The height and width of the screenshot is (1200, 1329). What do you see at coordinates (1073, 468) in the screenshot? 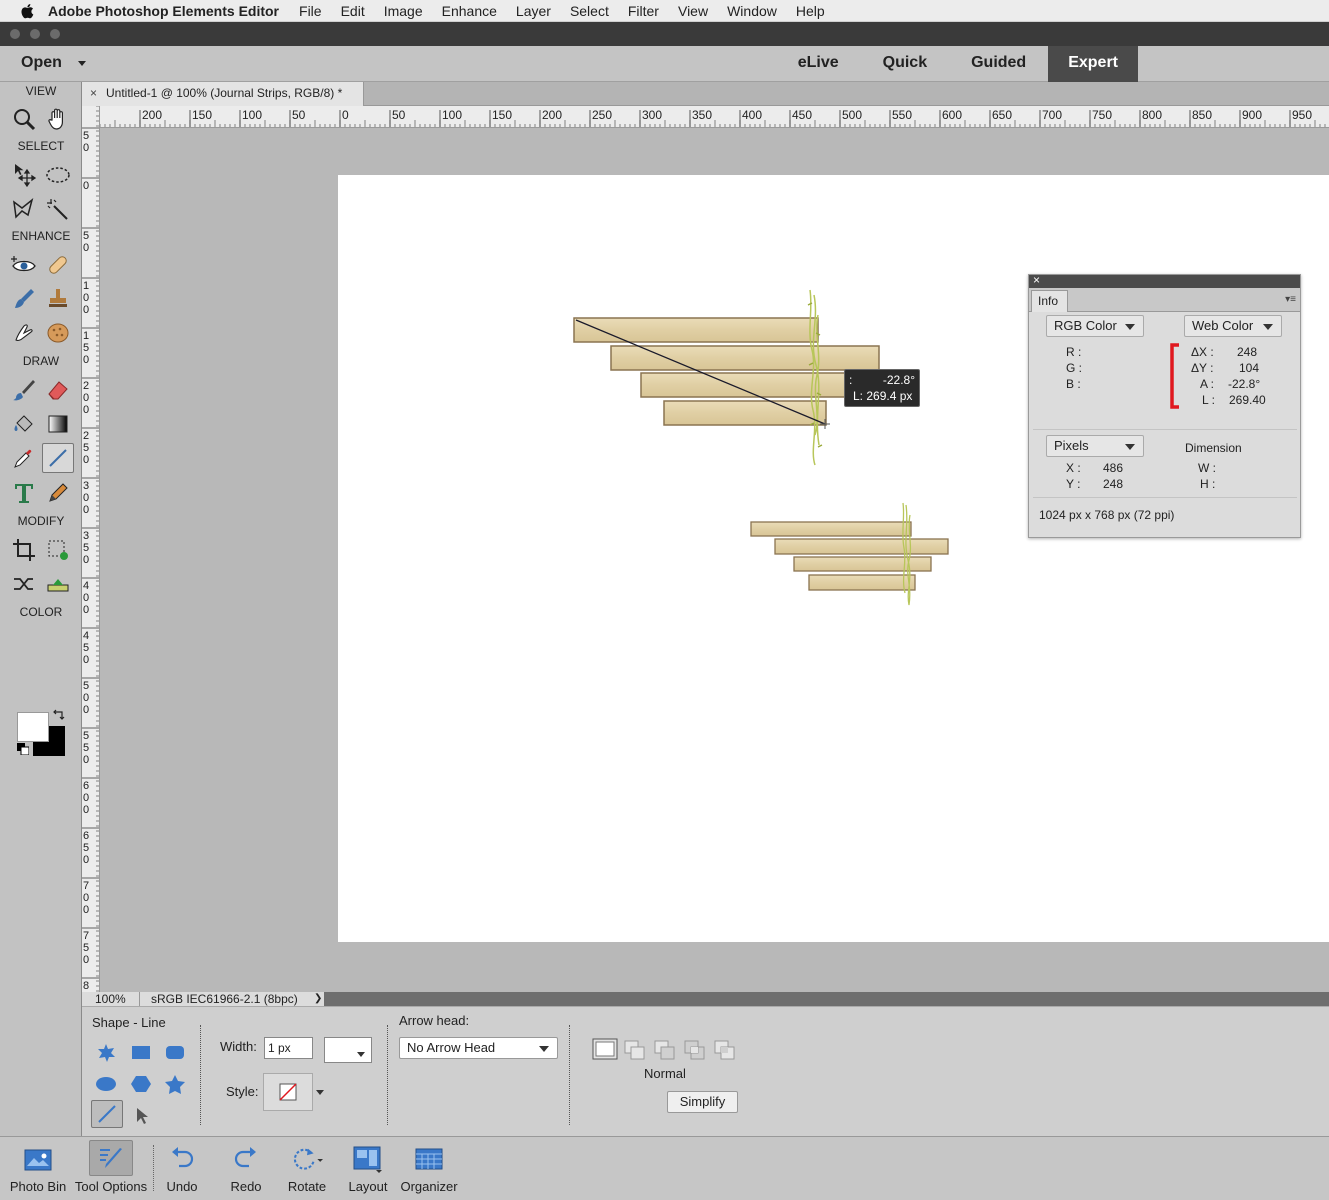
I see `x-label: X :` at bounding box center [1073, 468].